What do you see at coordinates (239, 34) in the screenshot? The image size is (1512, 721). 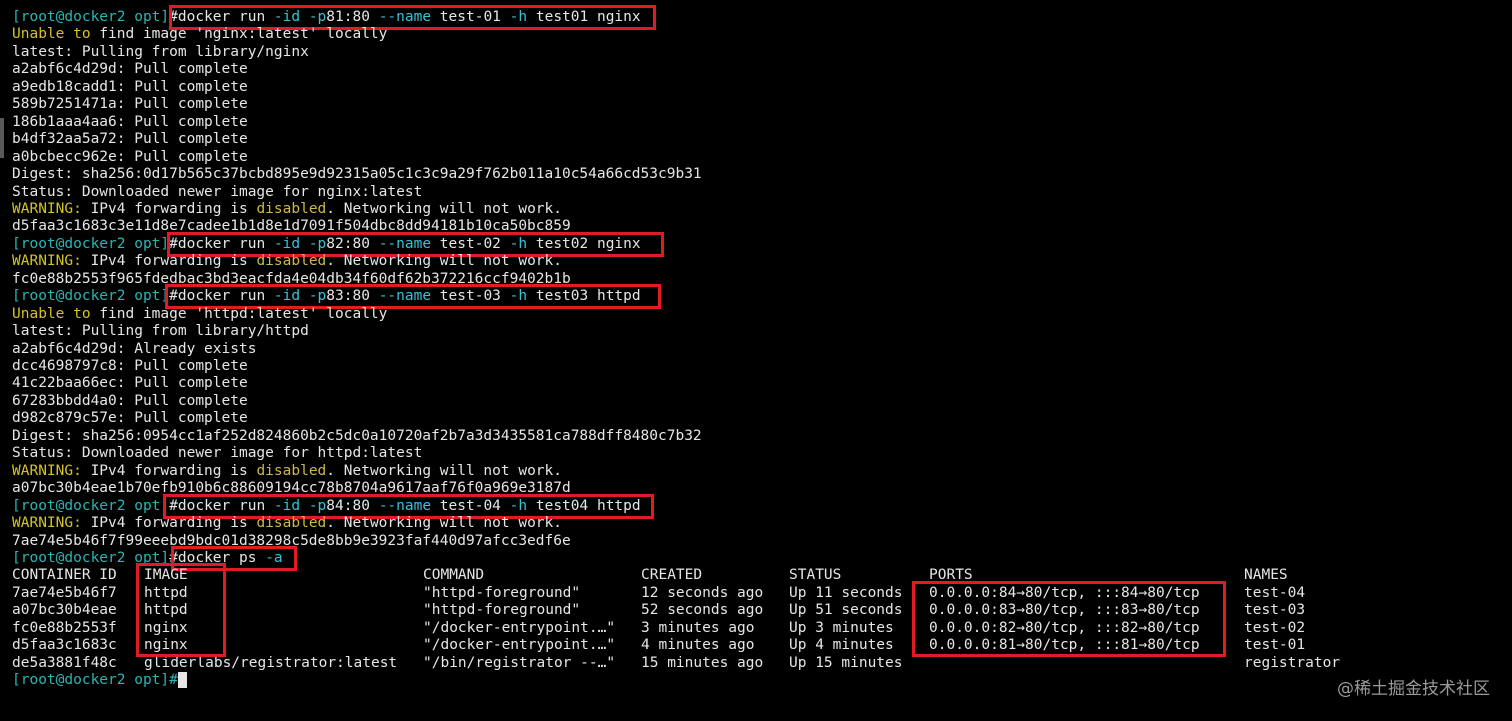 I see `output-token: find image 'nginx:latest' locally` at bounding box center [239, 34].